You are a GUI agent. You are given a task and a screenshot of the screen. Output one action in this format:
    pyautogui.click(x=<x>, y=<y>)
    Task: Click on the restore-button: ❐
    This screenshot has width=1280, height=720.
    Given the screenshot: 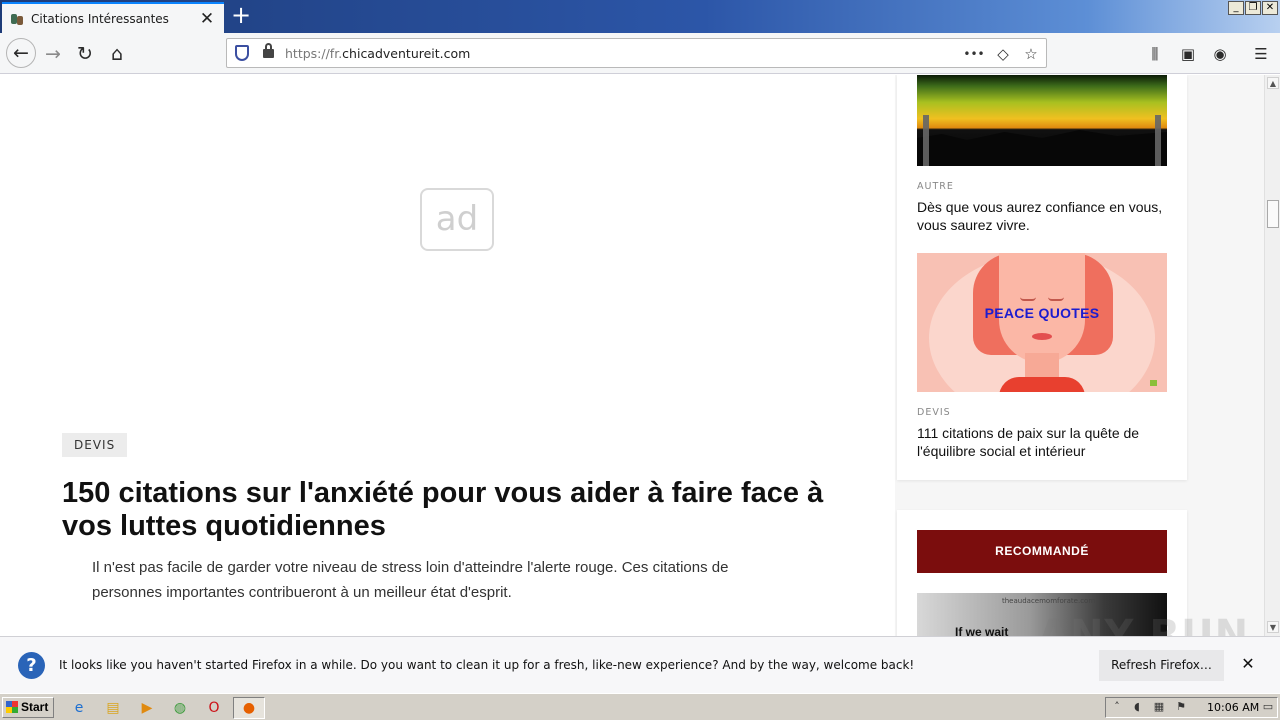 What is the action you would take?
    pyautogui.click(x=1253, y=8)
    